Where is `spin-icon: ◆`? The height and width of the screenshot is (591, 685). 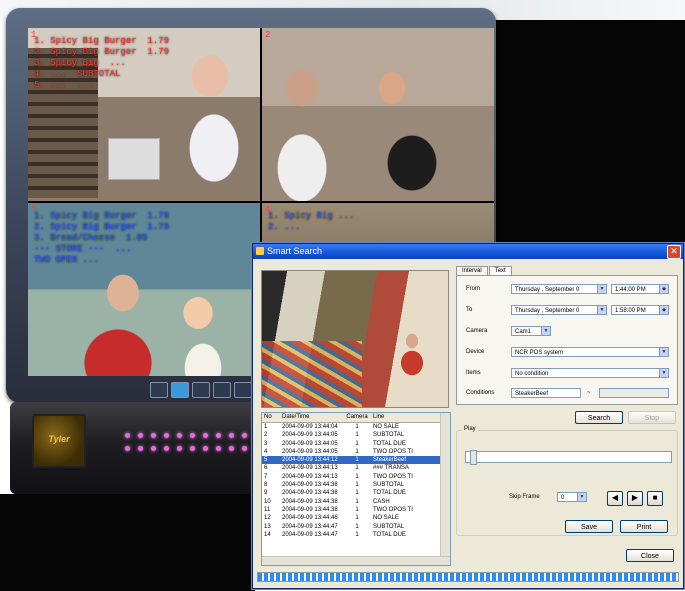
spin-icon: ◆ is located at coordinates (663, 310).